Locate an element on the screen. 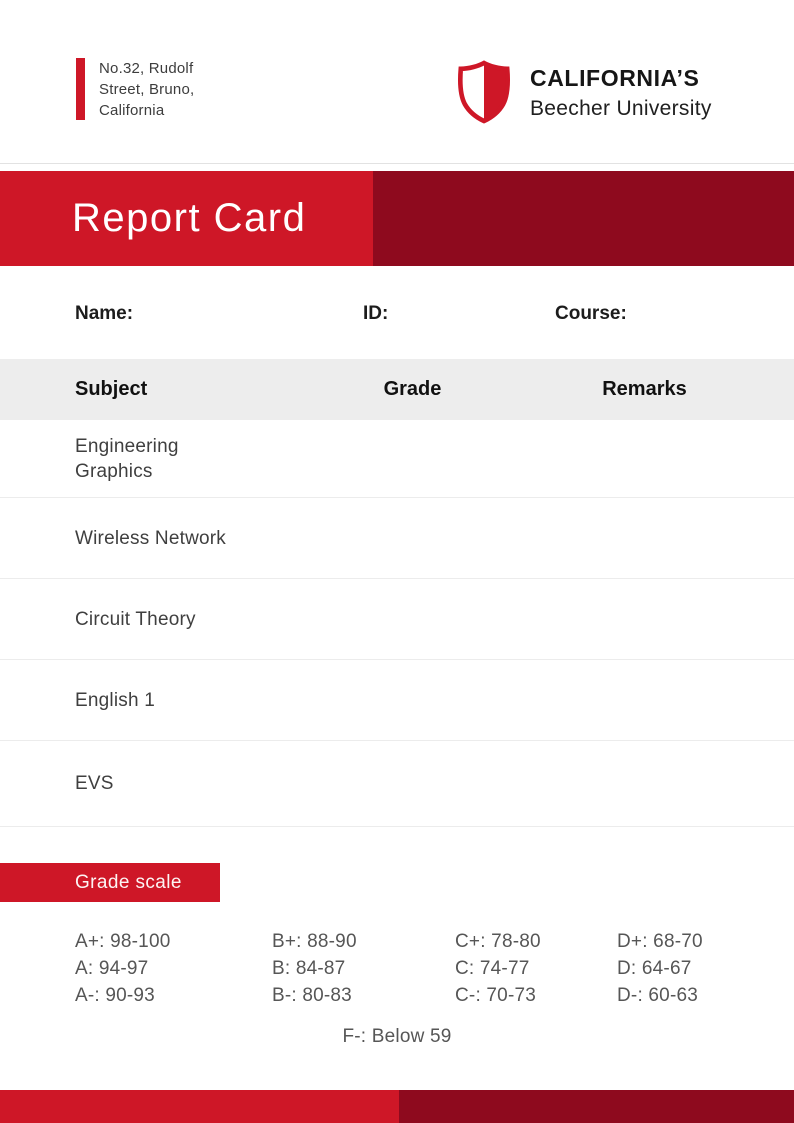 Image resolution: width=794 pixels, height=1123 pixels. table-header-row: Subject Grade Remarks is located at coordinates (397, 389).